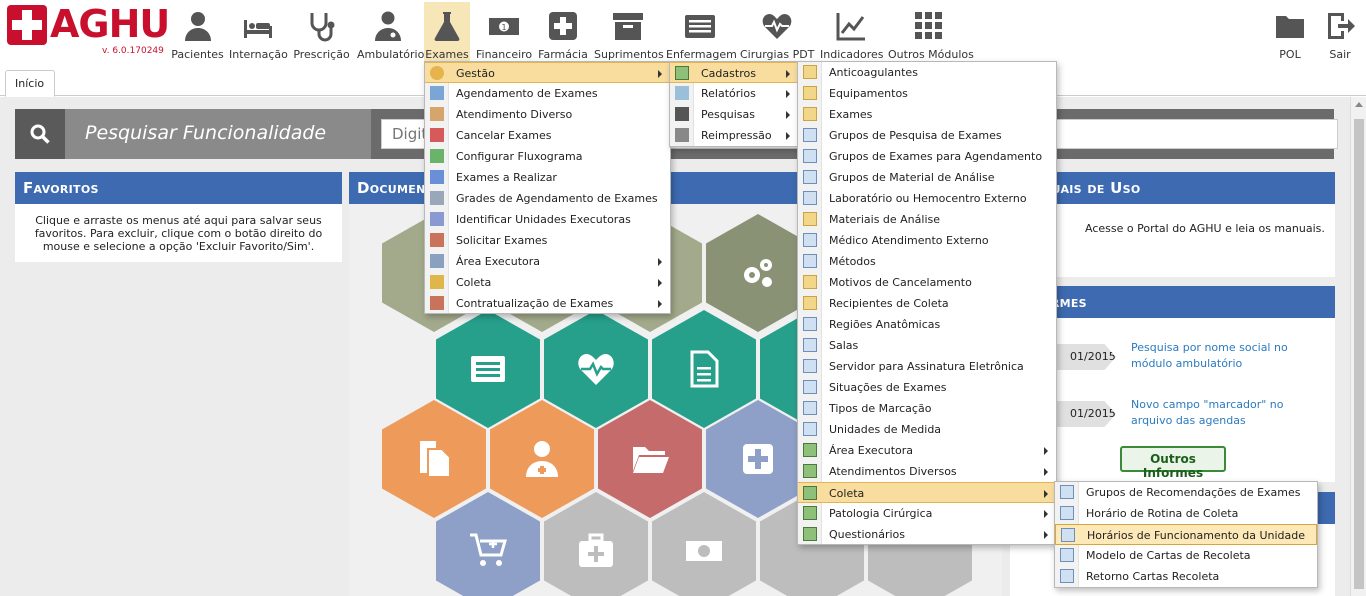  What do you see at coordinates (475, 73) in the screenshot?
I see `menu-item-label: Gestão` at bounding box center [475, 73].